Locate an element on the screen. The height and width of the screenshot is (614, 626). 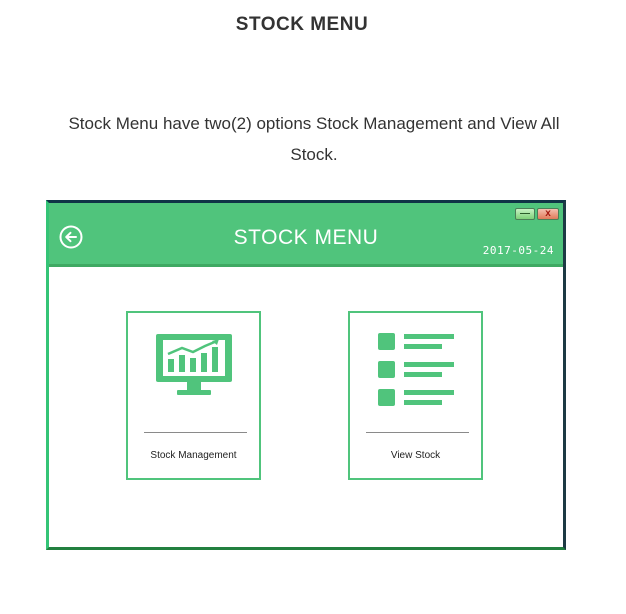
stock-management-label: Stock Management is located at coordinates (193, 455).